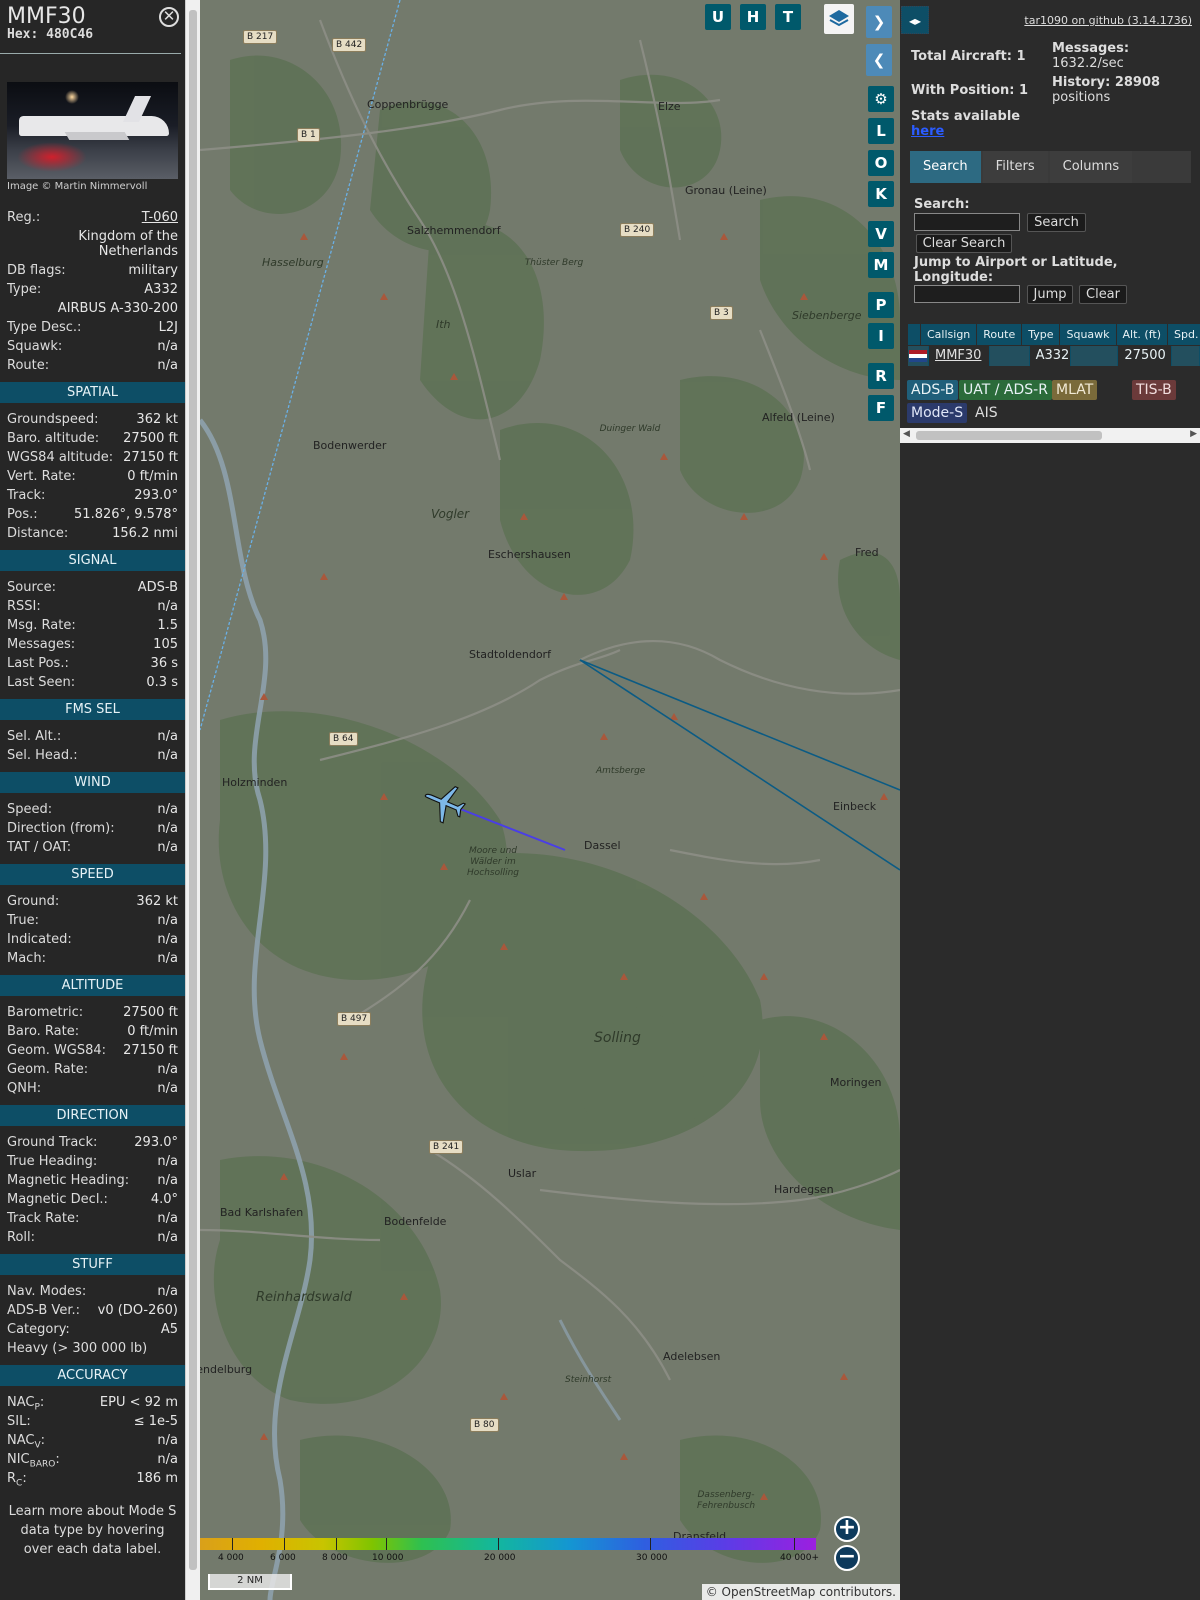 The image size is (1200, 1600). I want to click on section-header-wind: WIND, so click(92, 782).